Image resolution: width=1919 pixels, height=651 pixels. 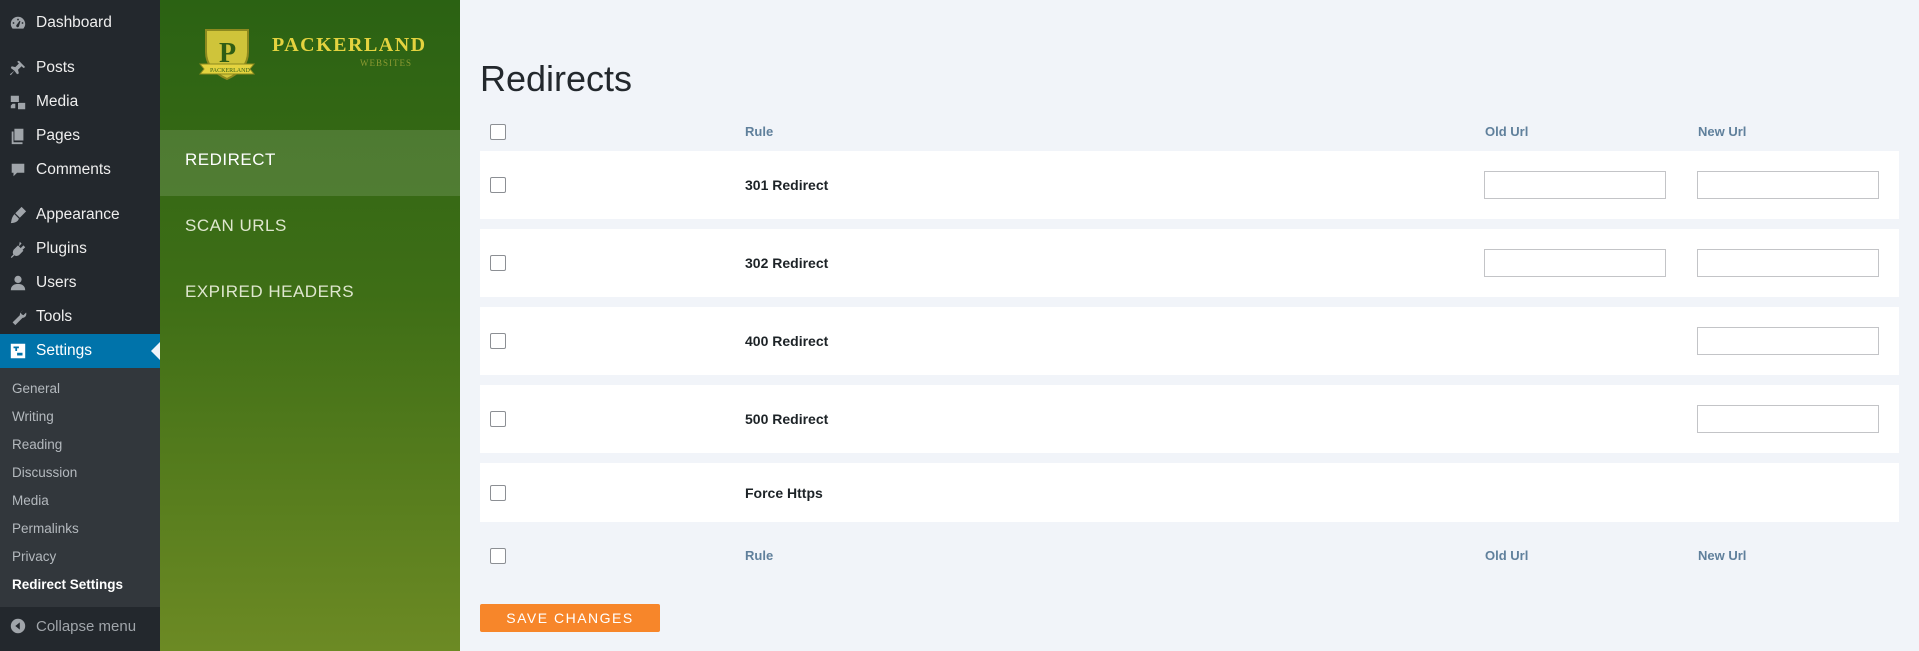 What do you see at coordinates (1189, 419) in the screenshot?
I see `table-row: 500 Redirect` at bounding box center [1189, 419].